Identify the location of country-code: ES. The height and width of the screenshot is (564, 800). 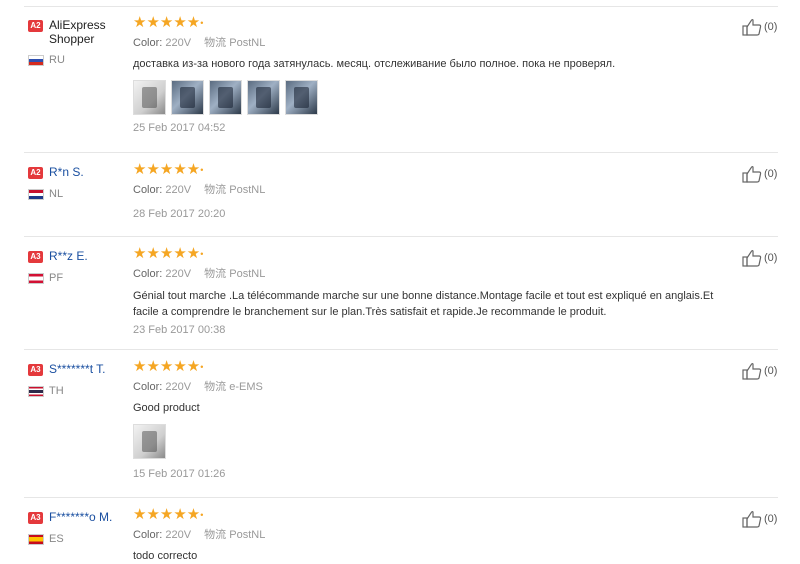
(56, 539).